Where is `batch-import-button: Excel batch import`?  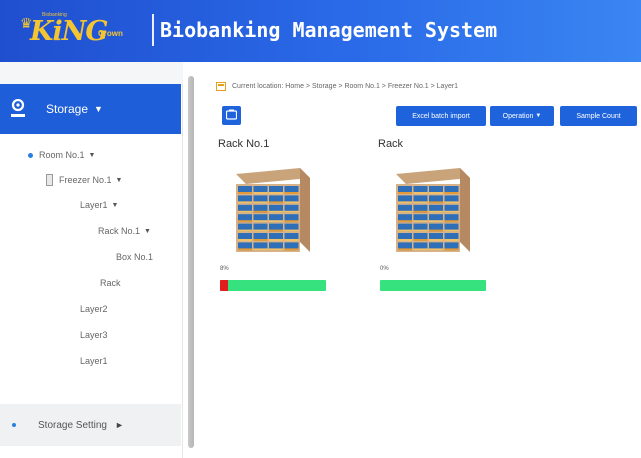
batch-import-button: Excel batch import is located at coordinates (441, 116).